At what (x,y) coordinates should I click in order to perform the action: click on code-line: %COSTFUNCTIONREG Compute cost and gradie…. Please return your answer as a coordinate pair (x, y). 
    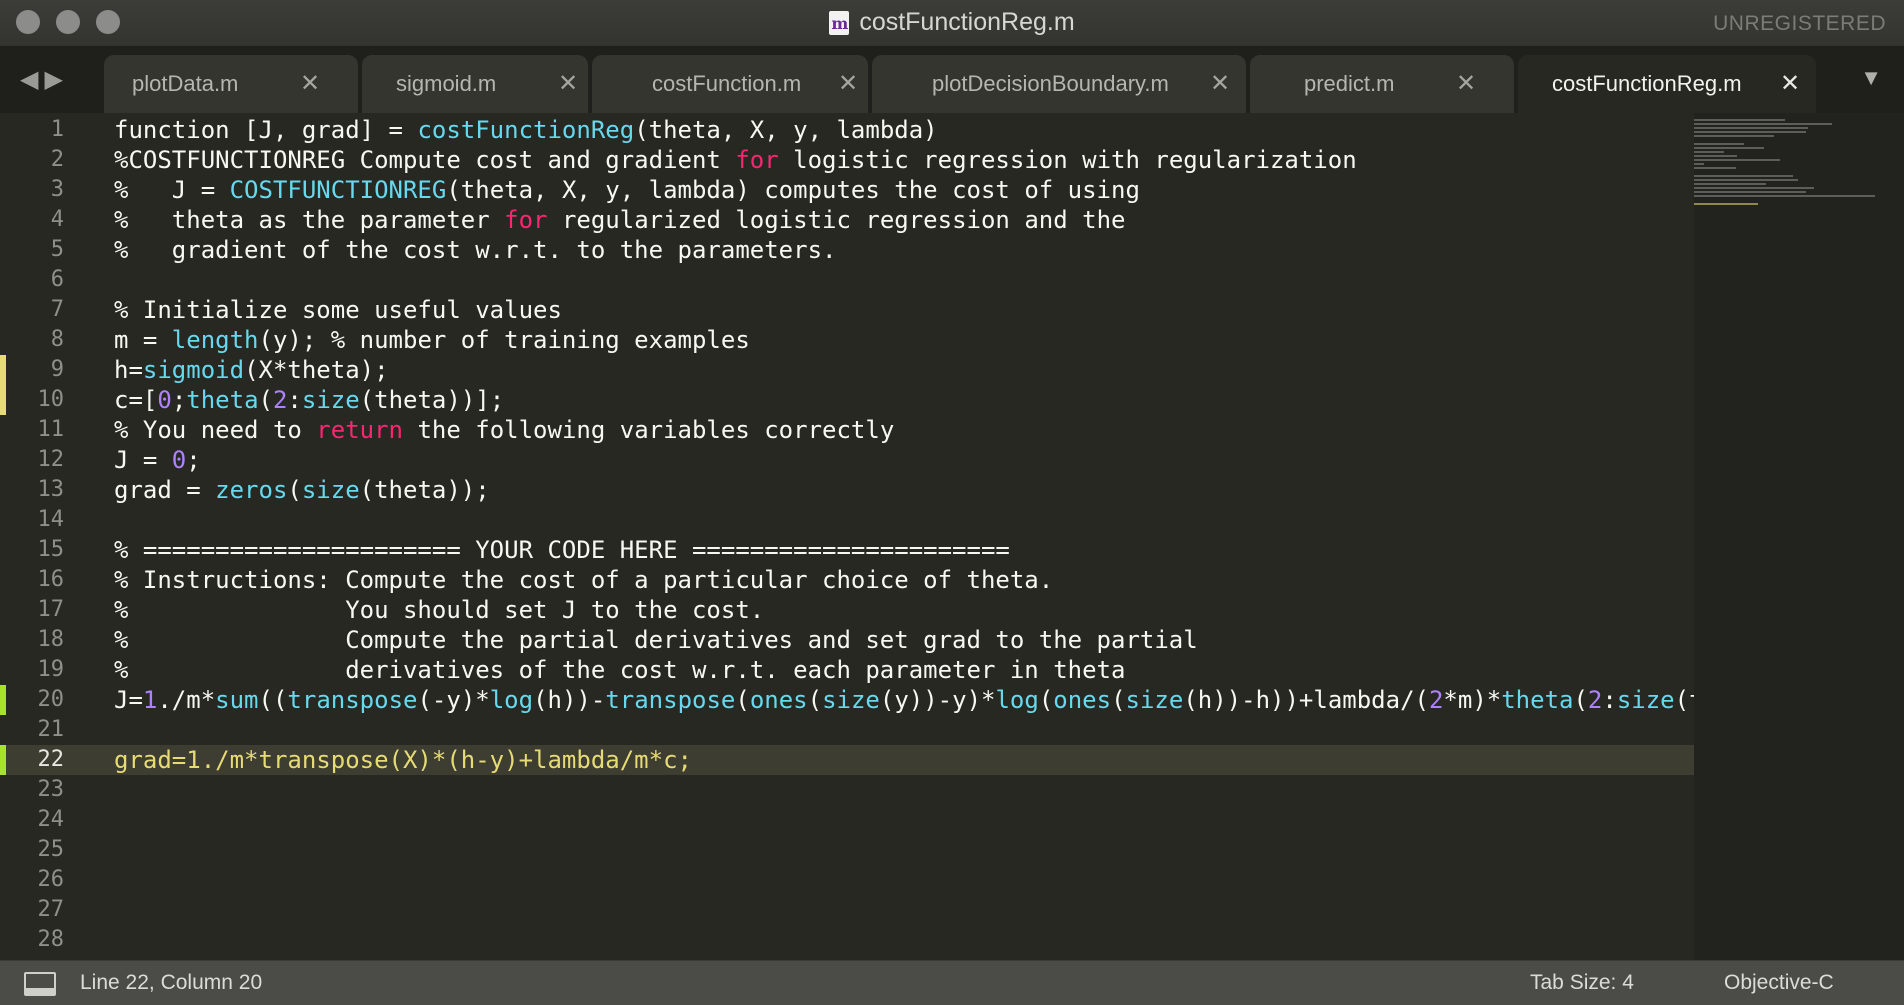
    Looking at the image, I should click on (735, 160).